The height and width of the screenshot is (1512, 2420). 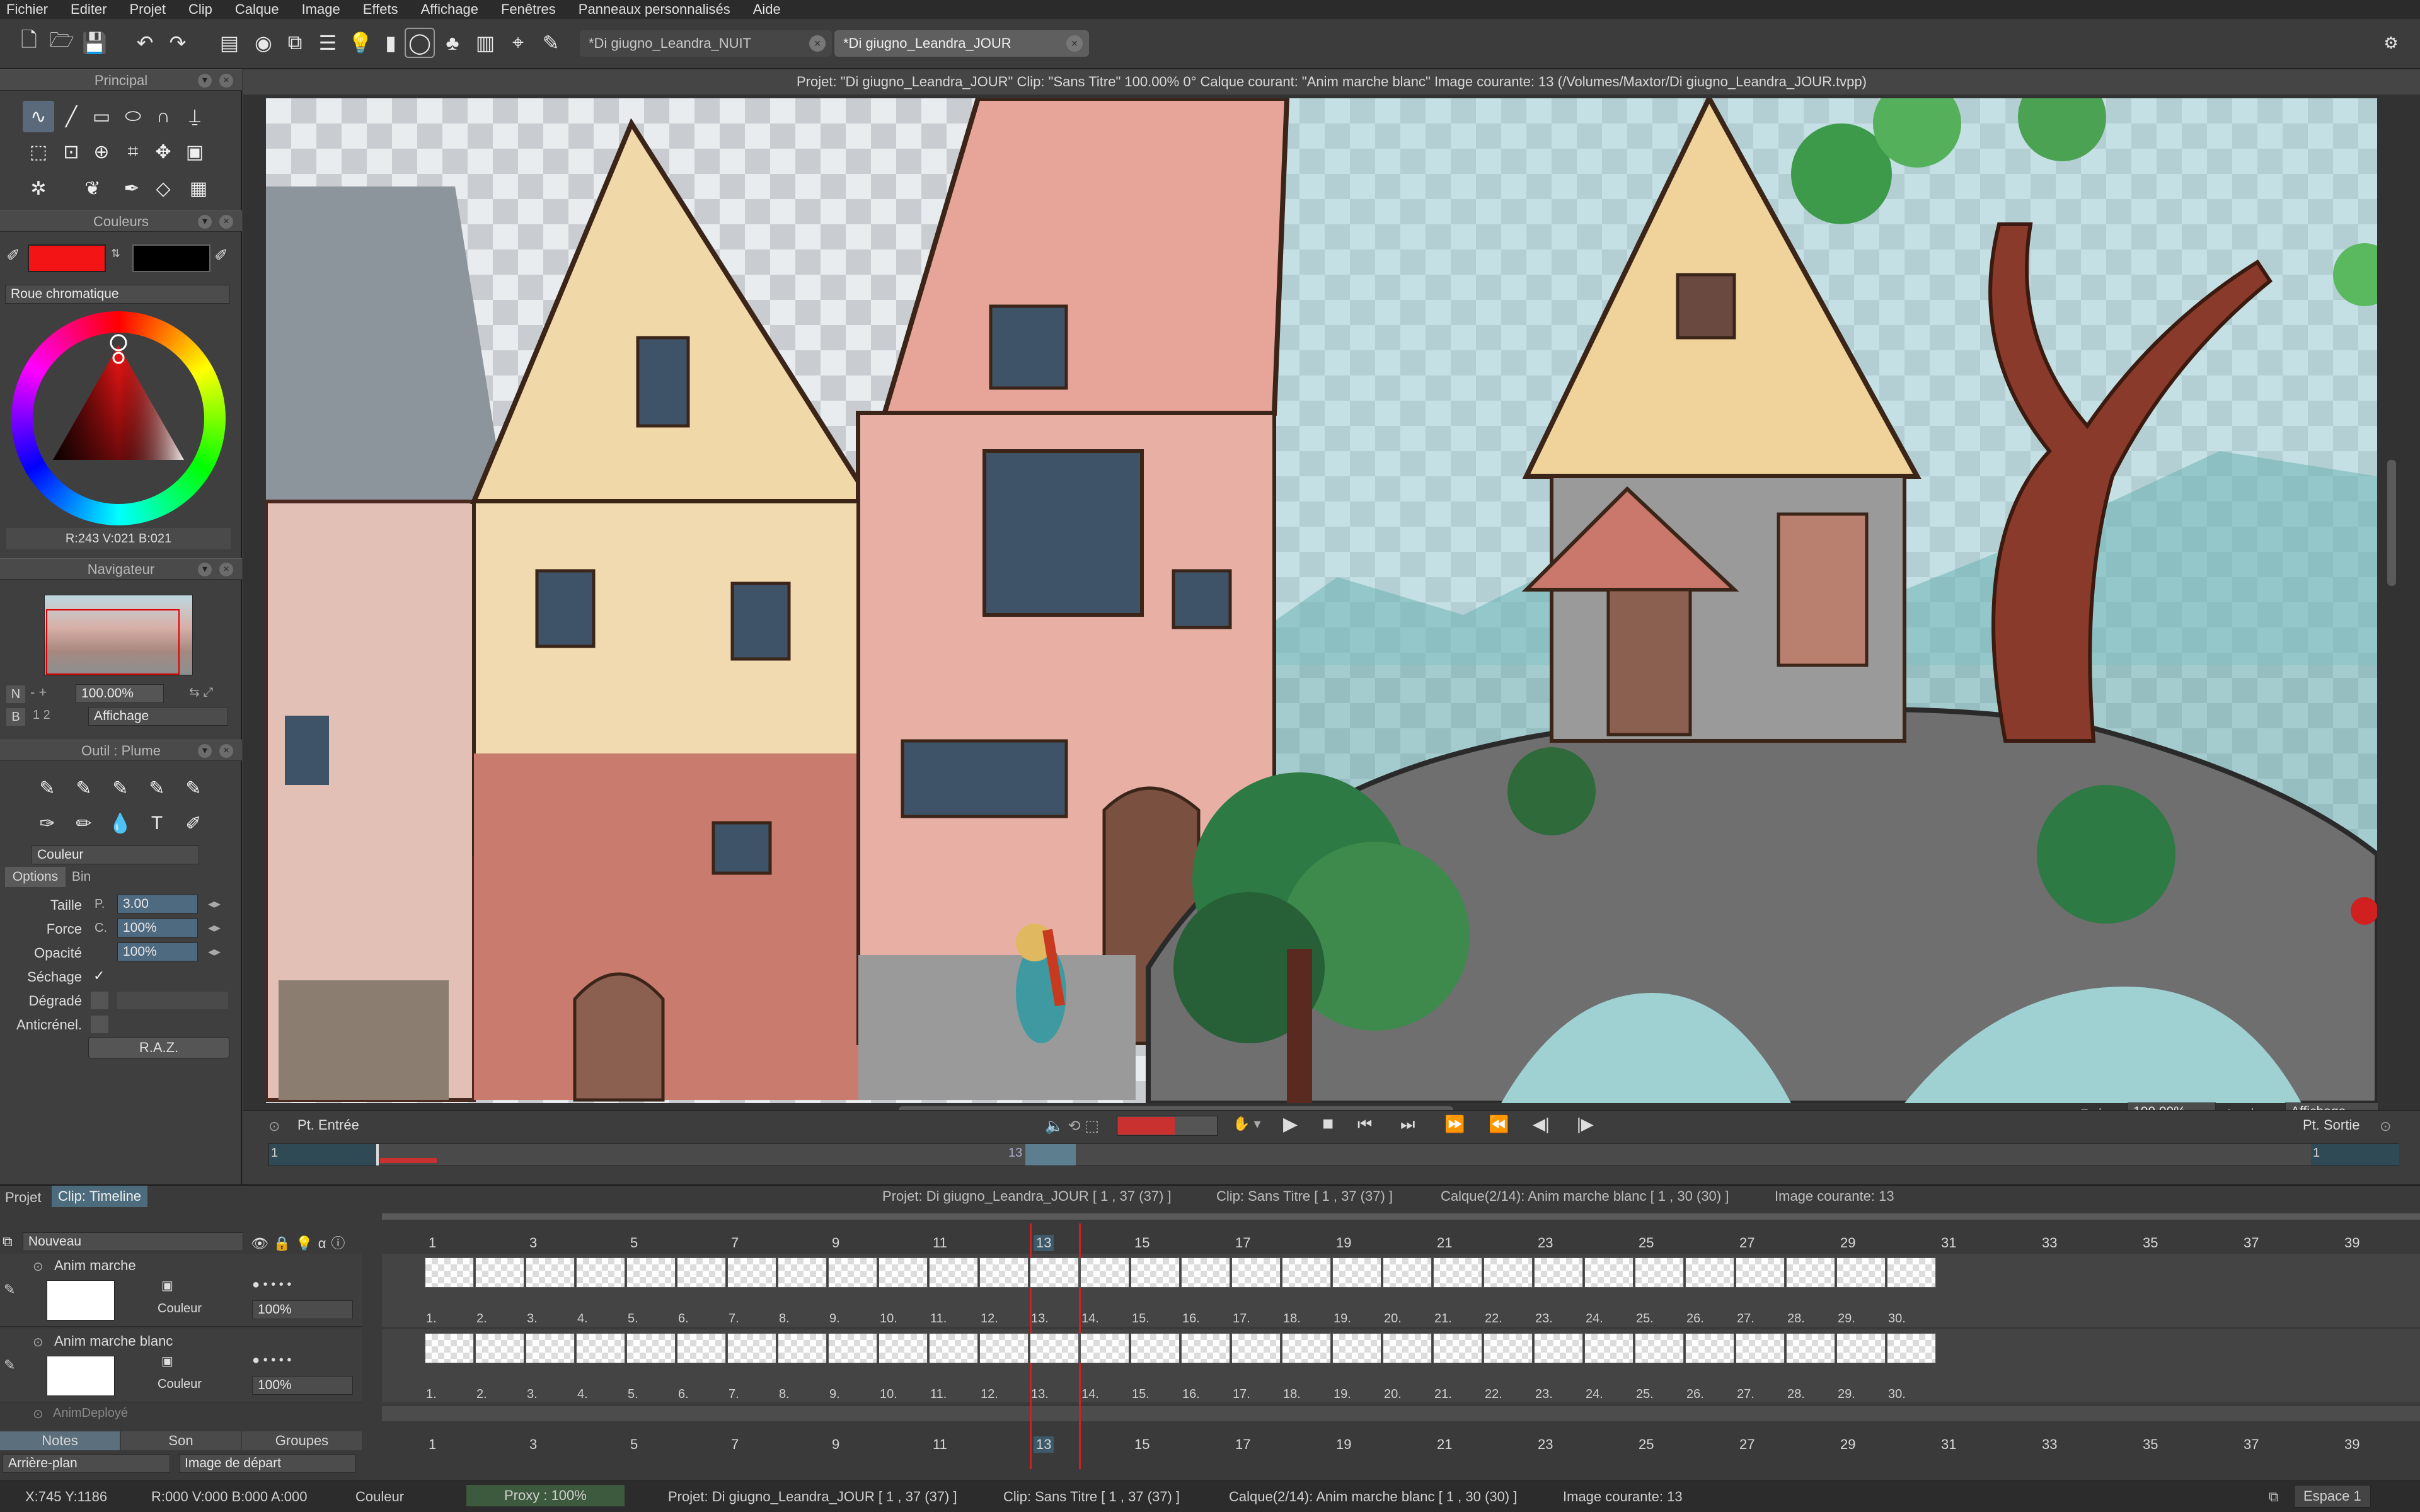 What do you see at coordinates (60, 1440) in the screenshot?
I see `tab-notes: Notes` at bounding box center [60, 1440].